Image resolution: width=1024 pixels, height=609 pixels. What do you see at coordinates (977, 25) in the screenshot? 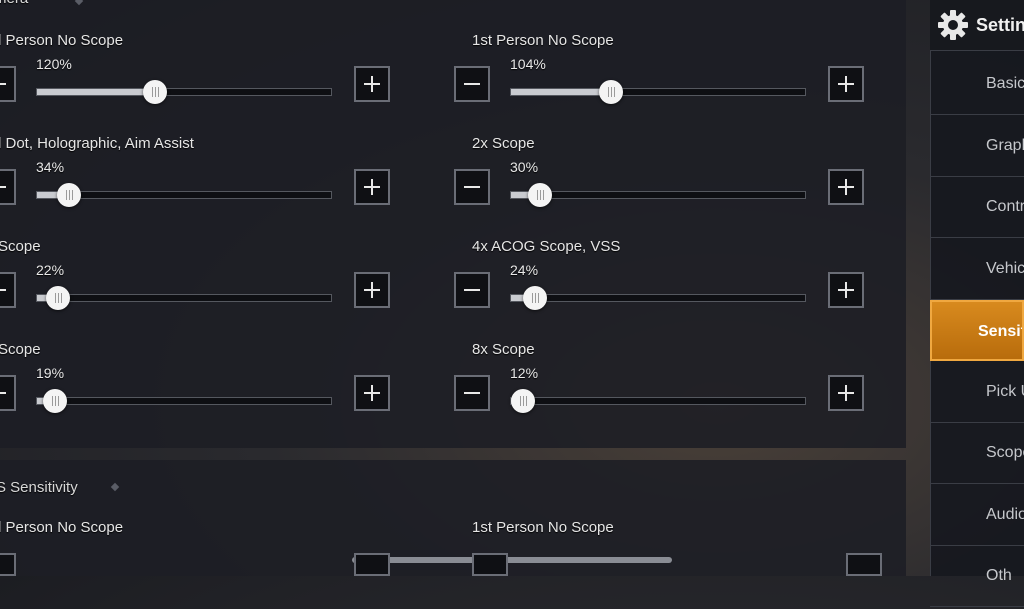
I see `settings-header: Setting` at bounding box center [977, 25].